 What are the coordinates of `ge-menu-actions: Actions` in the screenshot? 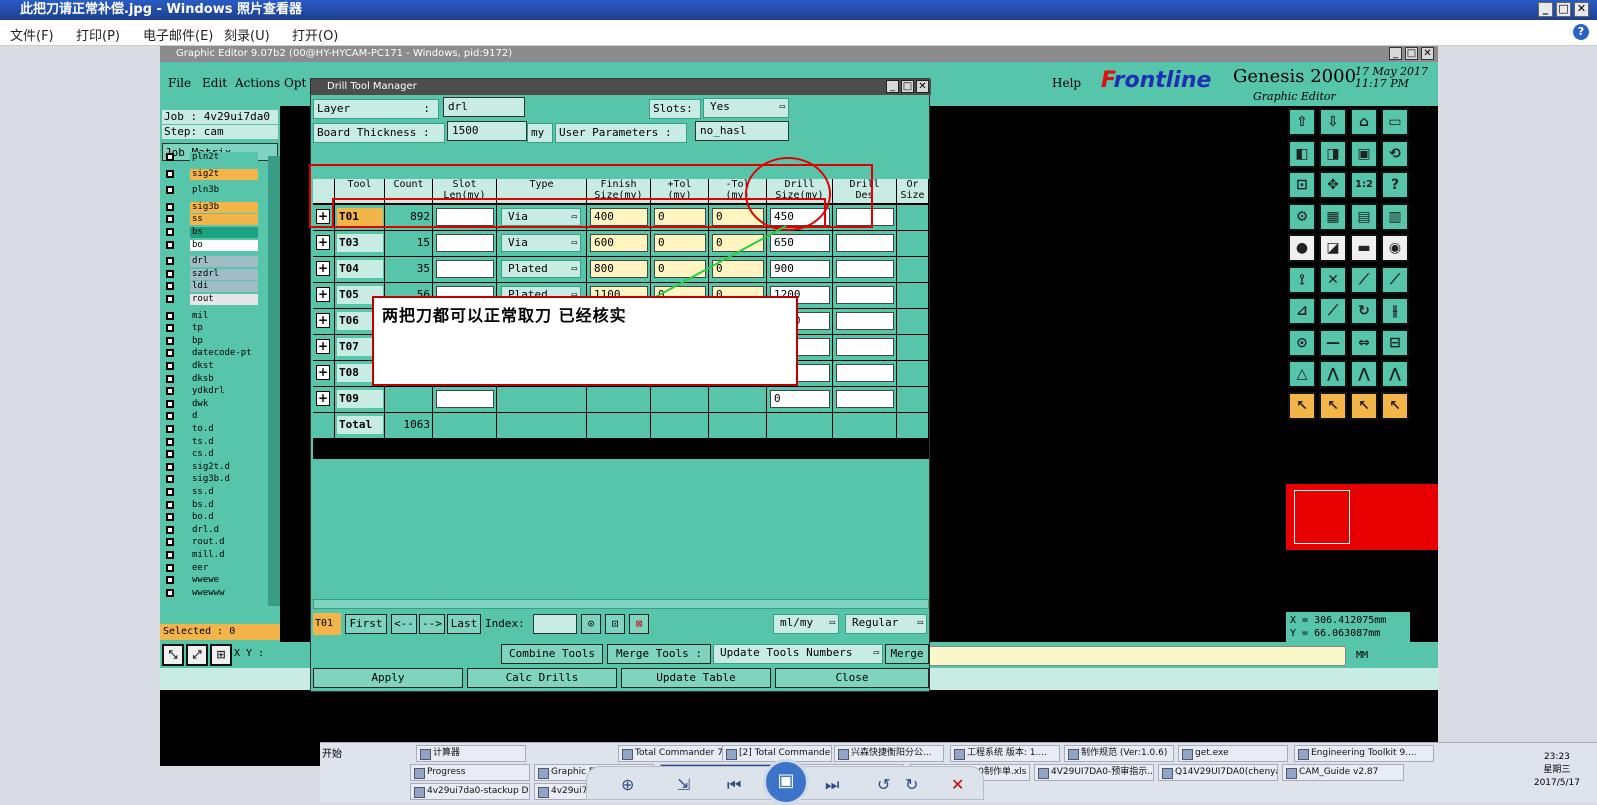 It's located at (257, 83).